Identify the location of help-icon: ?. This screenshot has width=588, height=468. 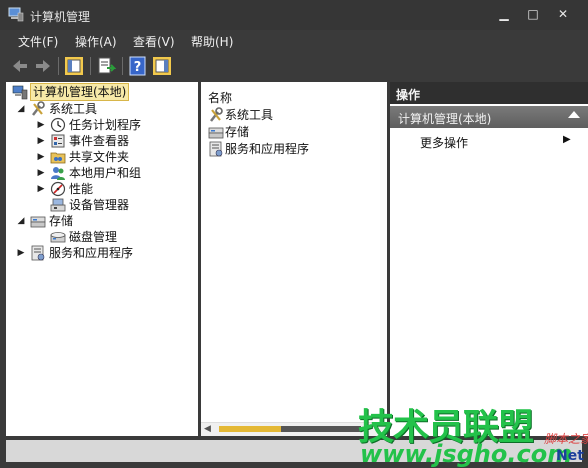
(138, 66).